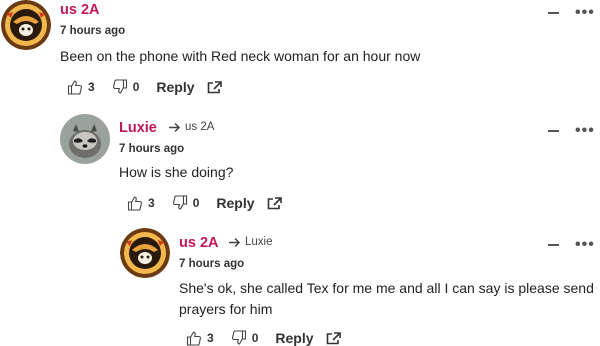 This screenshot has width=600, height=346. I want to click on reply-to-indicator: us 2A, so click(191, 127).